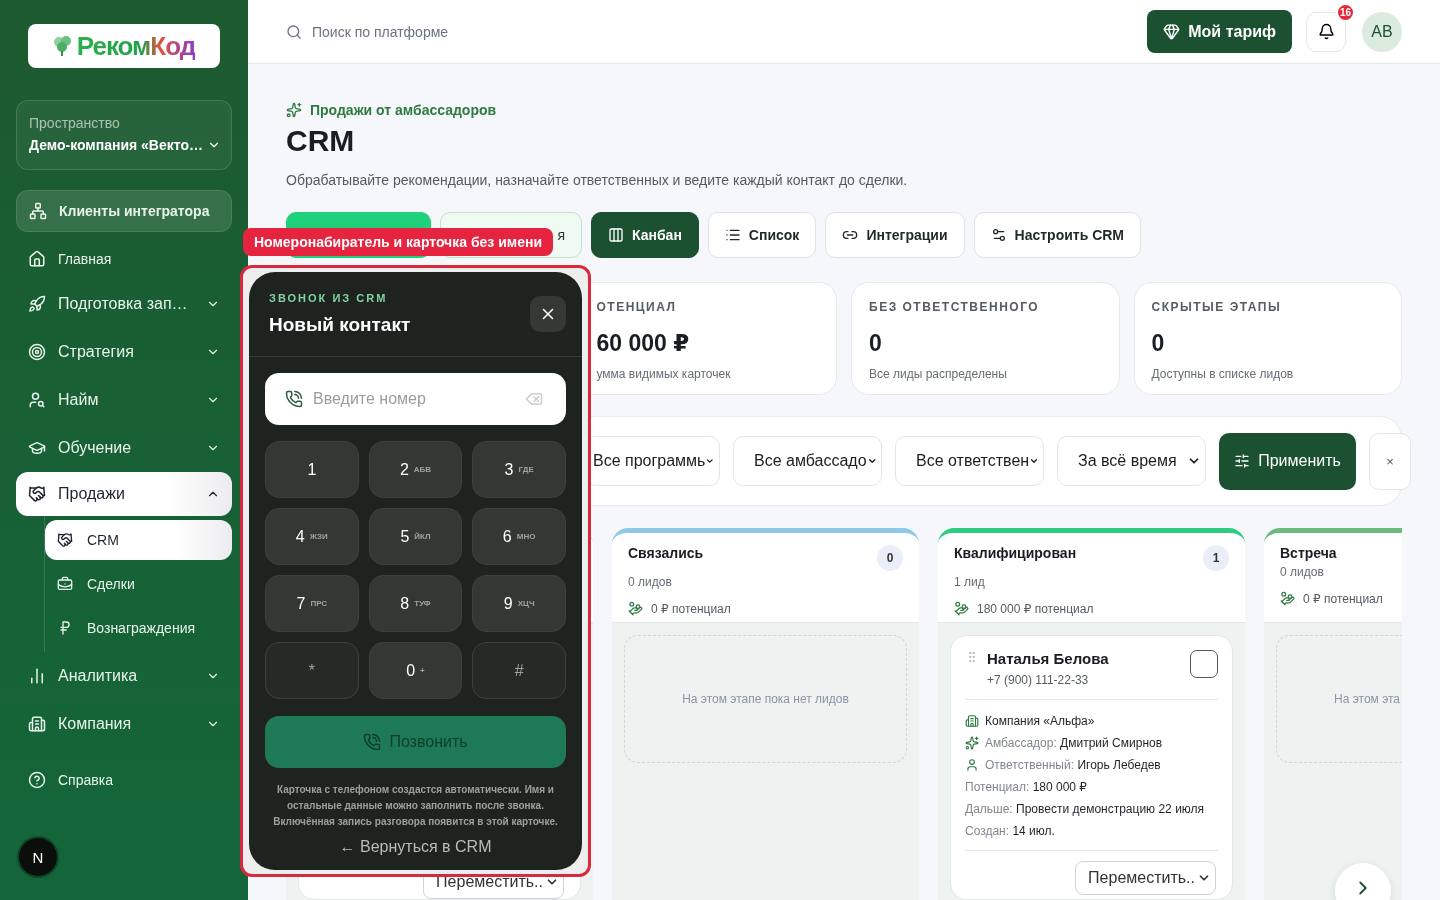 This screenshot has height=900, width=1440. Describe the element at coordinates (398, 242) in the screenshot. I see `annotation-tooltip: Номеронабиратель и карточка без имени` at that location.